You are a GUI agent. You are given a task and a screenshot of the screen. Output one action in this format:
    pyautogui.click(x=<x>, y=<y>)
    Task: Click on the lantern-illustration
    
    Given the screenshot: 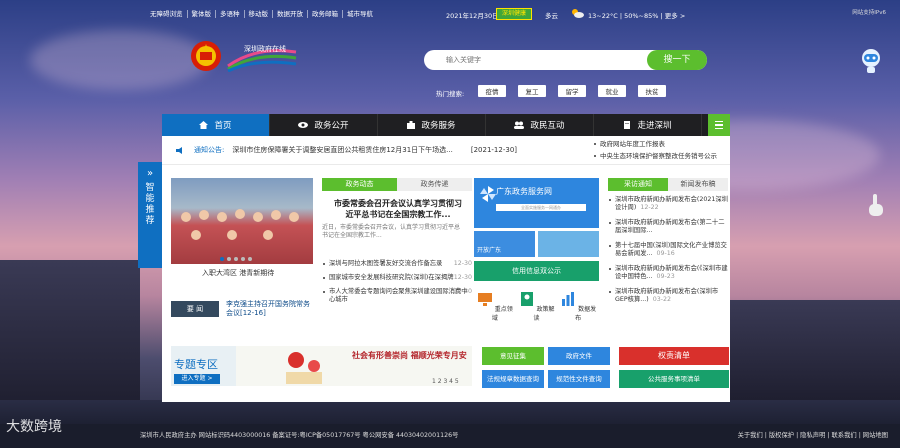 What is the action you would take?
    pyautogui.click(x=304, y=368)
    